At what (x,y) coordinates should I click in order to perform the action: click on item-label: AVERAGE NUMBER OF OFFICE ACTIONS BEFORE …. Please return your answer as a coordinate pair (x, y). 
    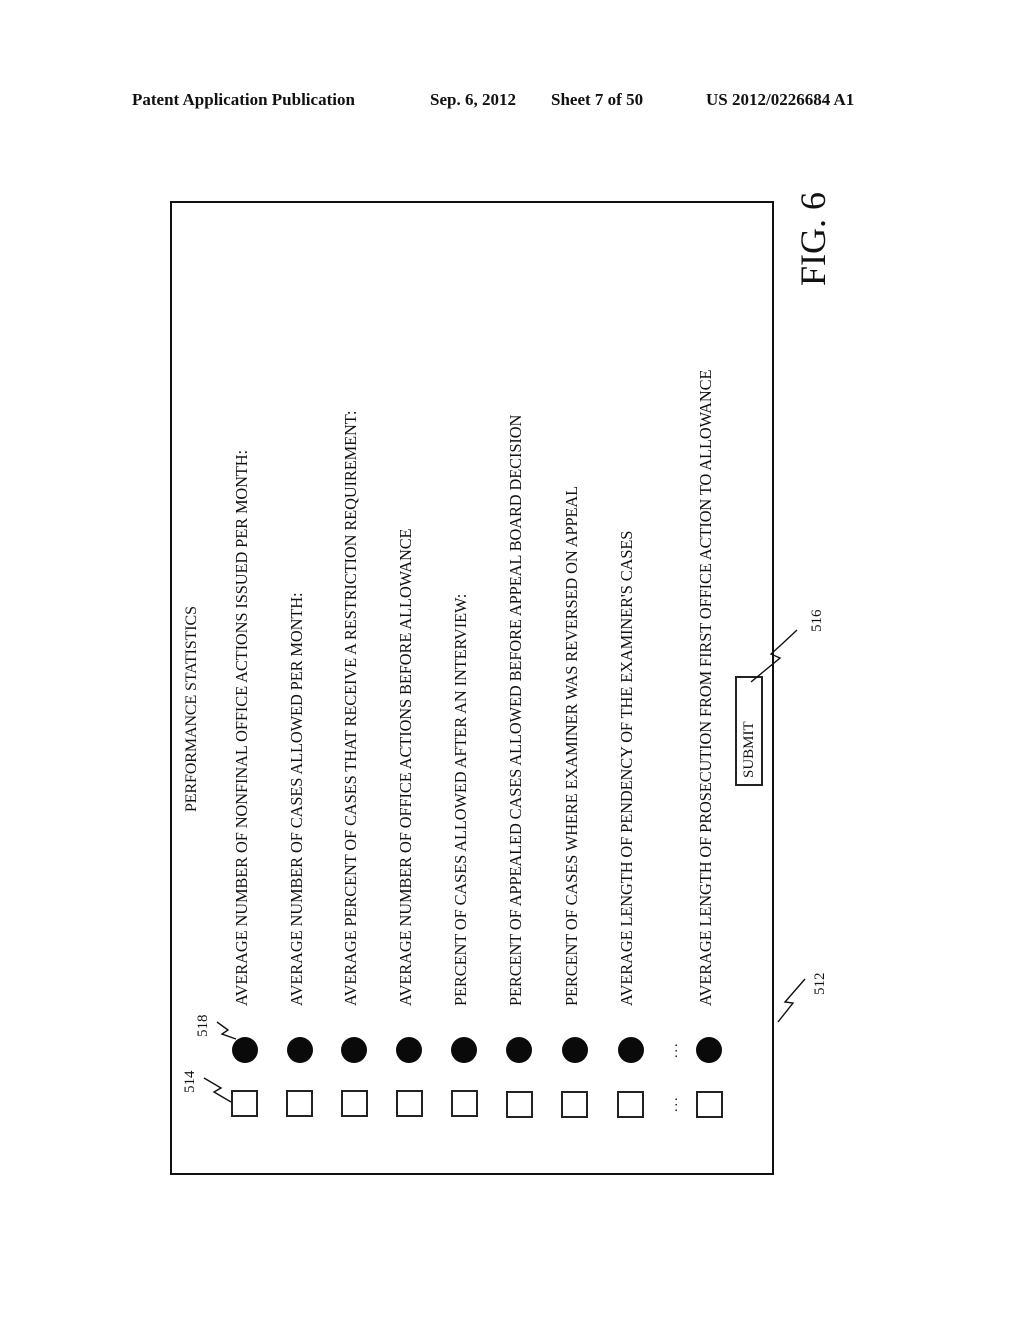
    Looking at the image, I should click on (405, 767).